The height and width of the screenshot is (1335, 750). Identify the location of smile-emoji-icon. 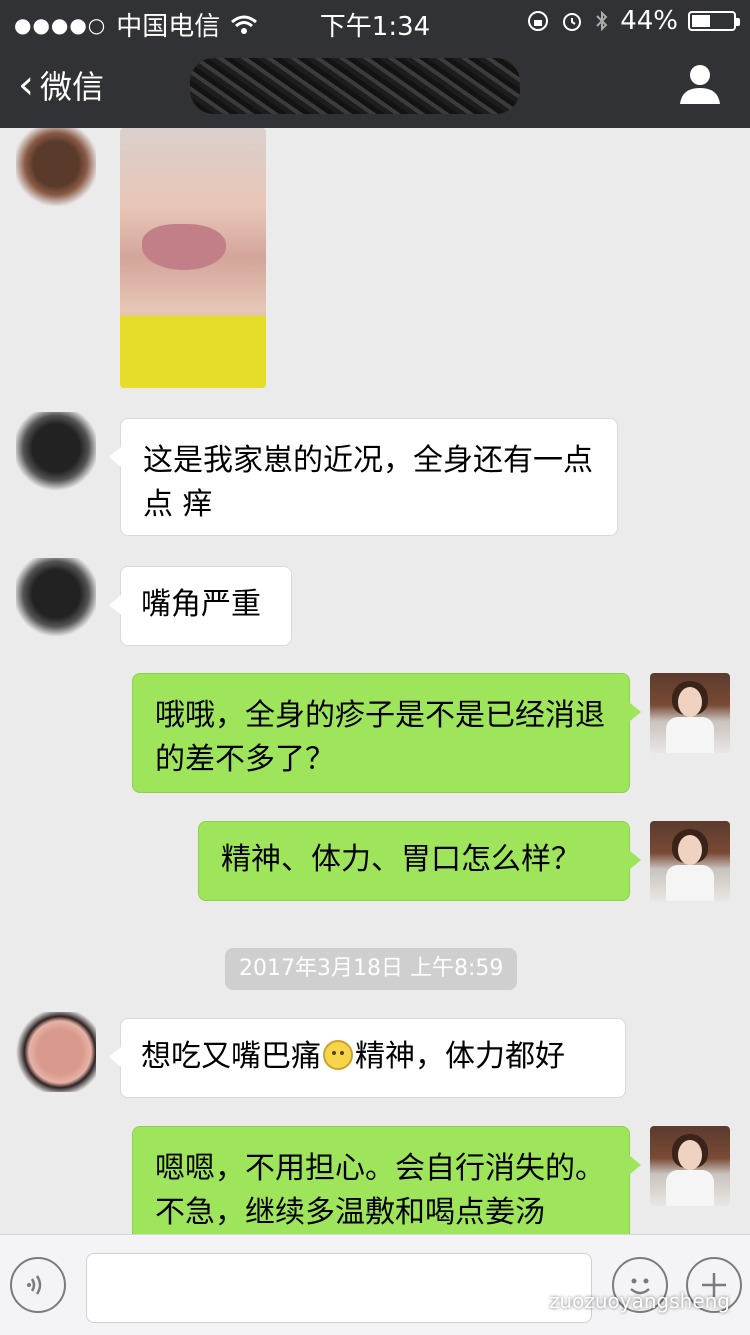
(338, 1055).